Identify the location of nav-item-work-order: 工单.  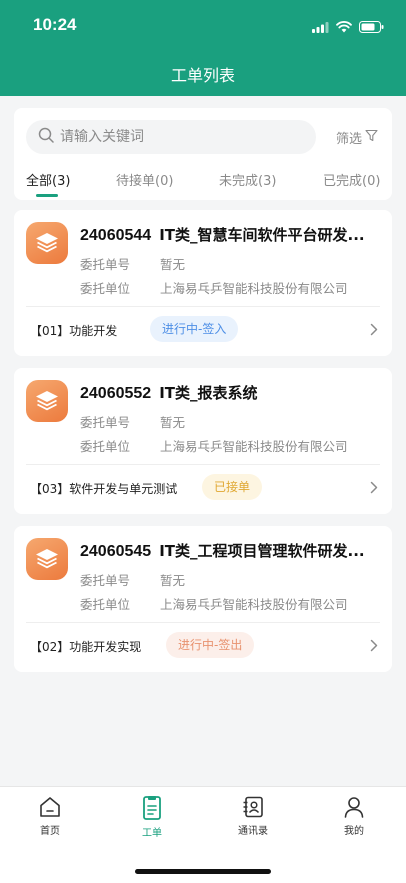
(152, 817).